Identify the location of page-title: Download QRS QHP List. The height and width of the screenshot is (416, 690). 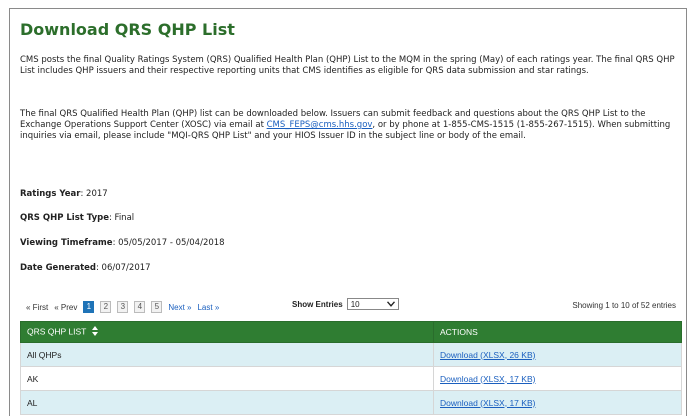
(127, 29).